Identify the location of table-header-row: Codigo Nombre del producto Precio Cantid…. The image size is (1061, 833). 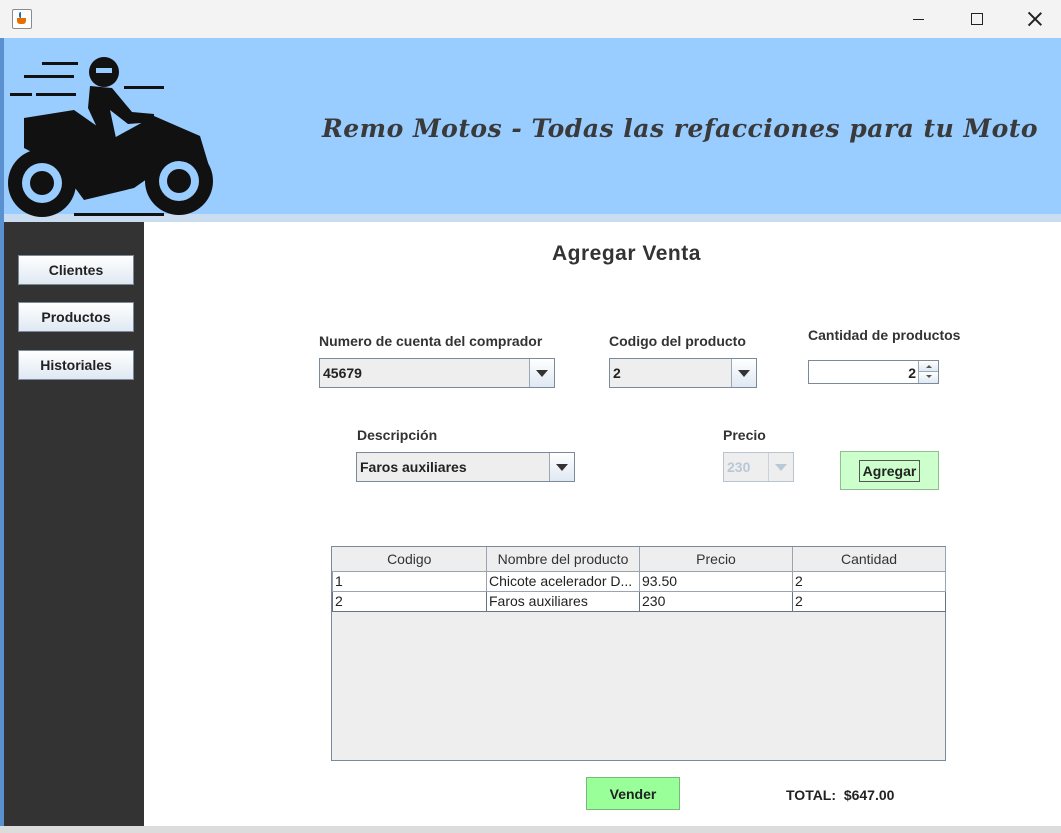
(639, 559).